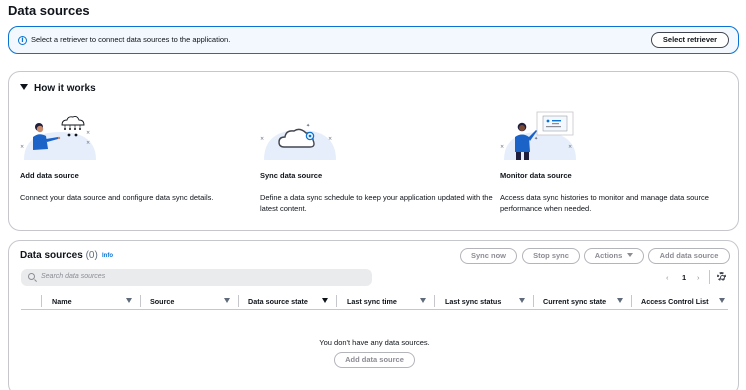 The image size is (746, 390). Describe the element at coordinates (31, 276) in the screenshot. I see `search-icon` at that location.